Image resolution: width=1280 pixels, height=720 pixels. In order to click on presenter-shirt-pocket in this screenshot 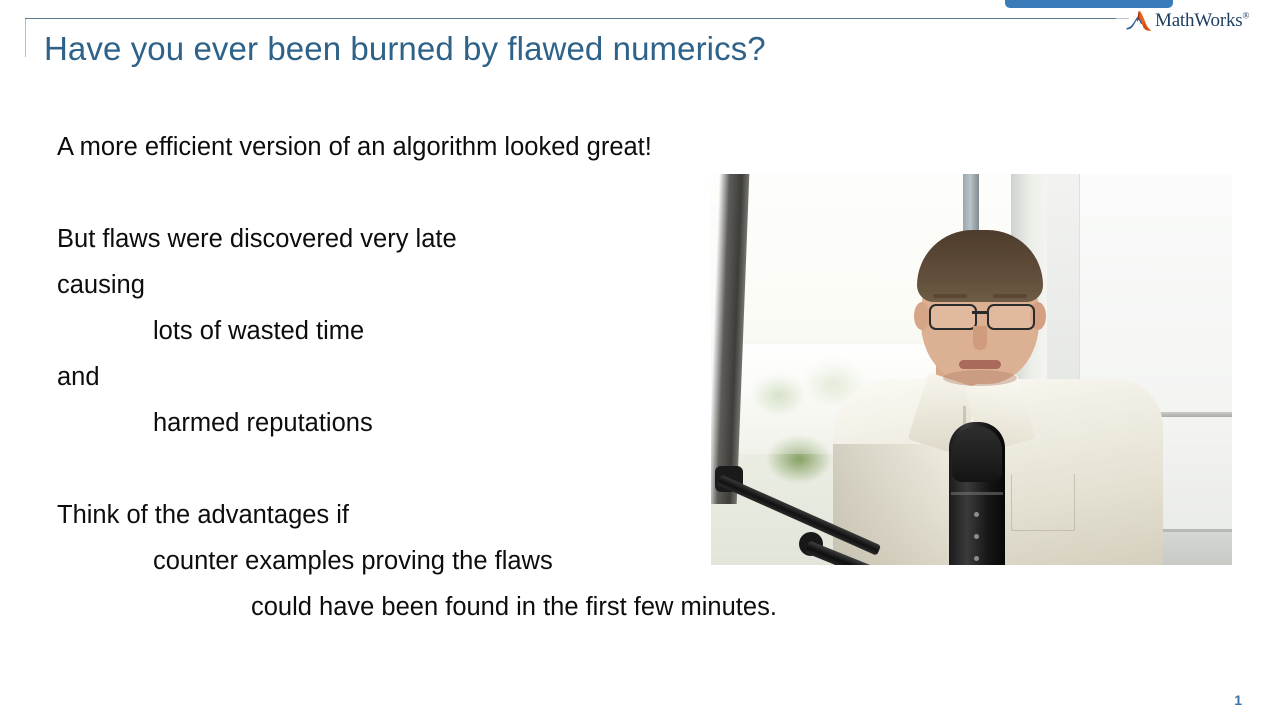, I will do `click(1043, 502)`.